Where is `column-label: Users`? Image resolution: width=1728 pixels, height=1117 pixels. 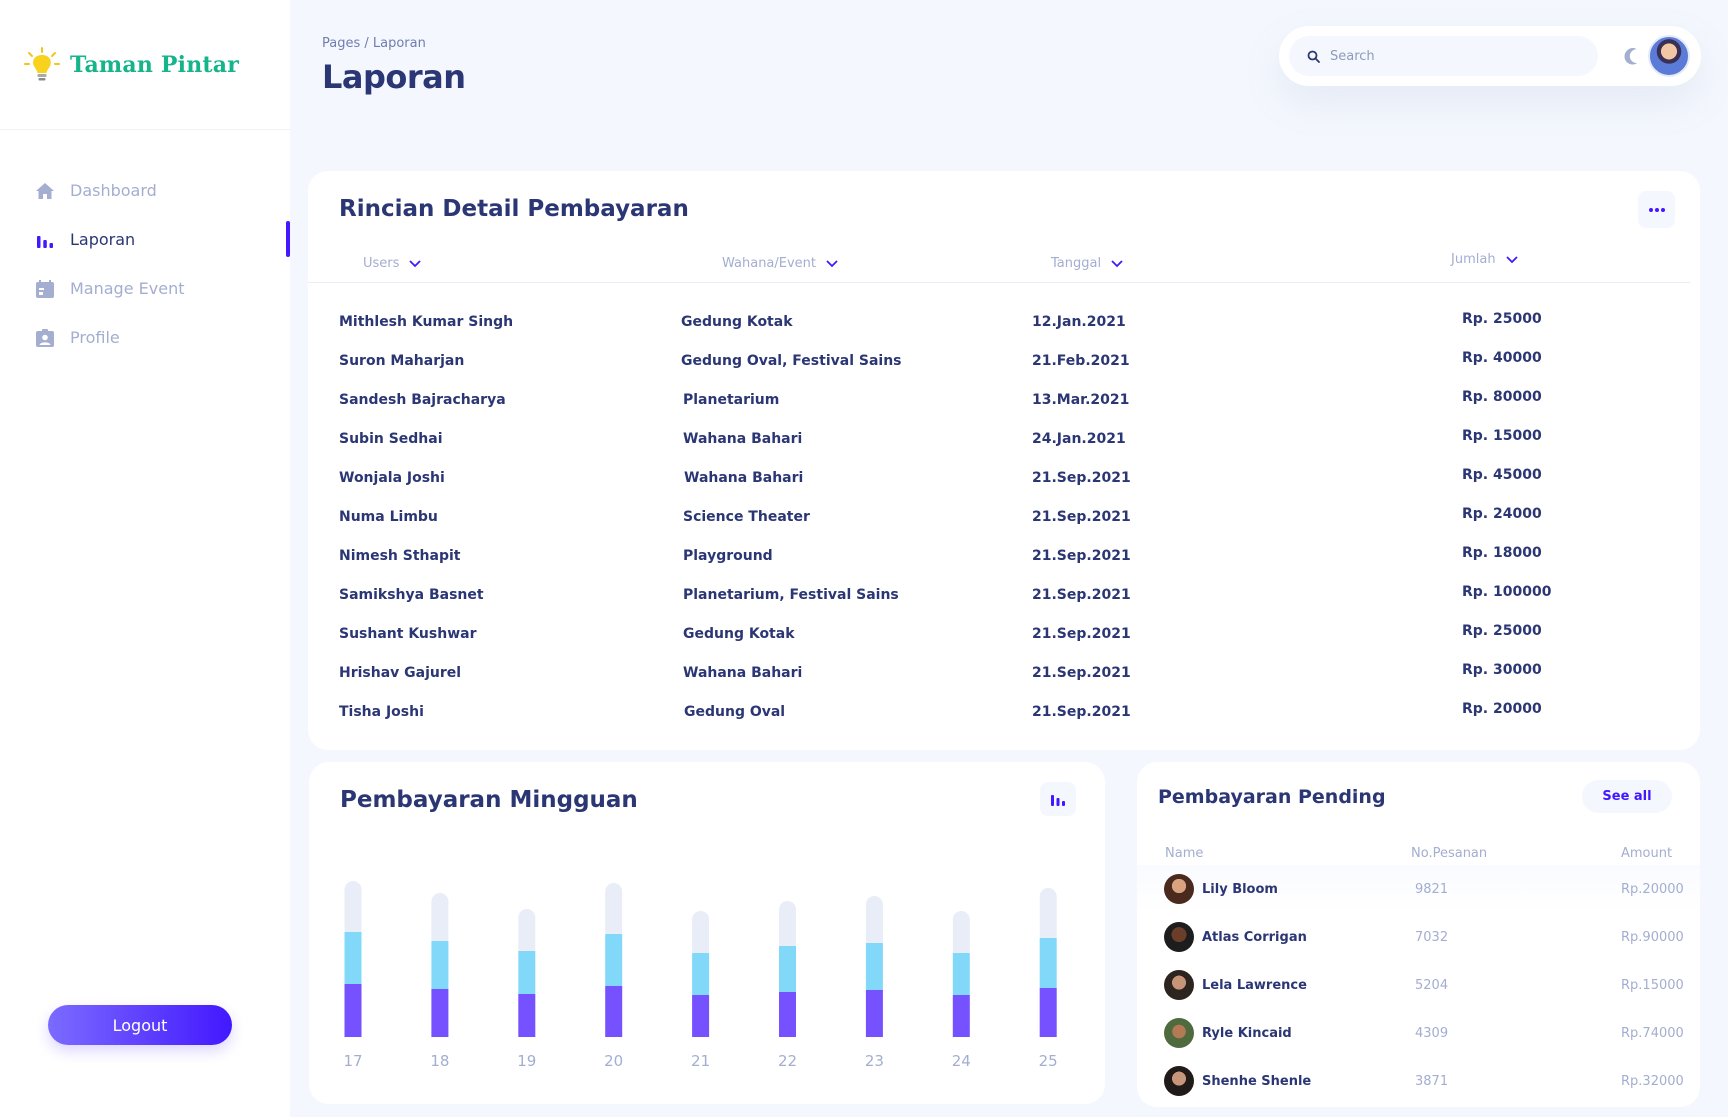
column-label: Users is located at coordinates (381, 263).